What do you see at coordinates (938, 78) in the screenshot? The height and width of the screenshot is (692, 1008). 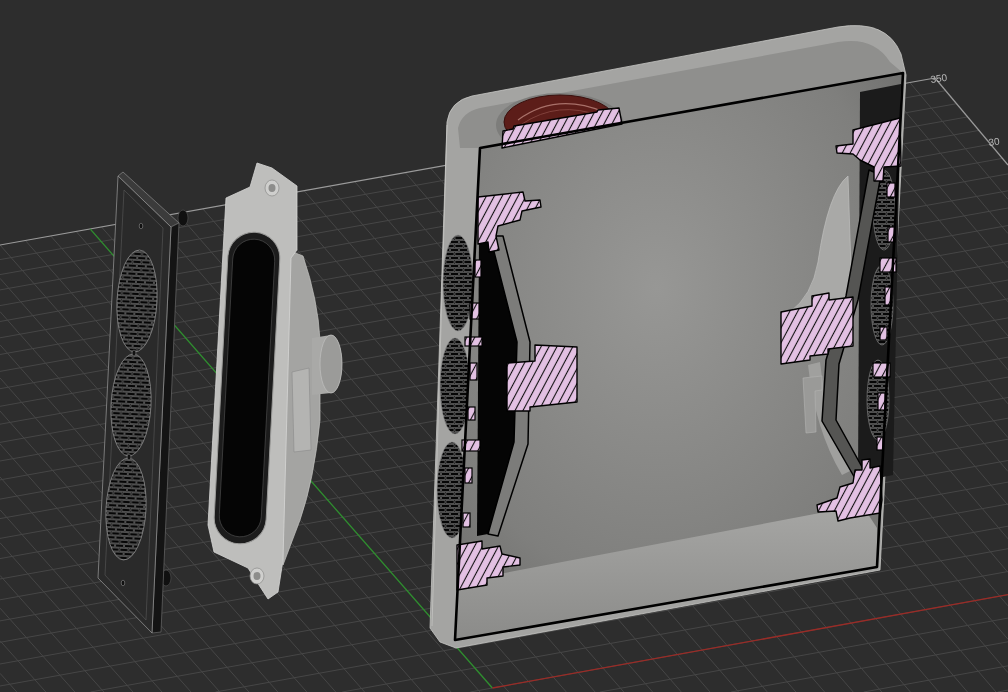 I see `dimension-label: 350` at bounding box center [938, 78].